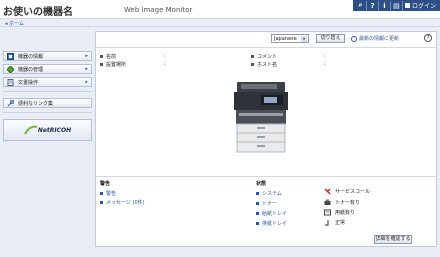  What do you see at coordinates (361, 5) in the screenshot?
I see `search-icon: ⌕` at bounding box center [361, 5].